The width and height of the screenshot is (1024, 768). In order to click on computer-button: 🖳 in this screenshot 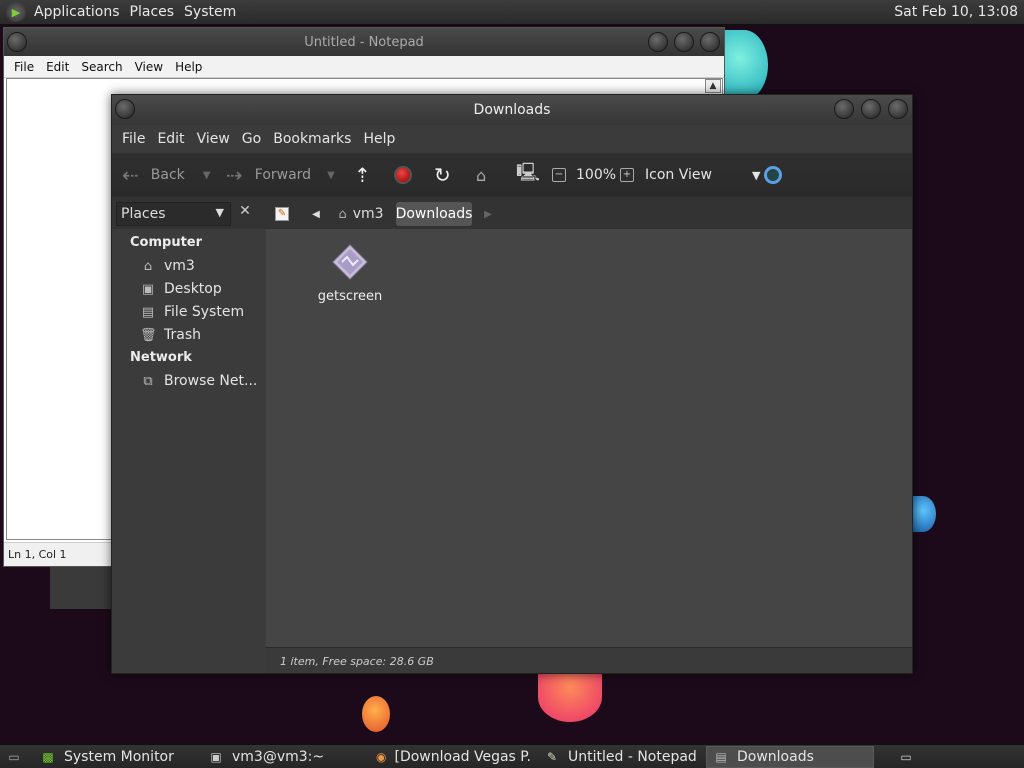, I will do `click(528, 175)`.